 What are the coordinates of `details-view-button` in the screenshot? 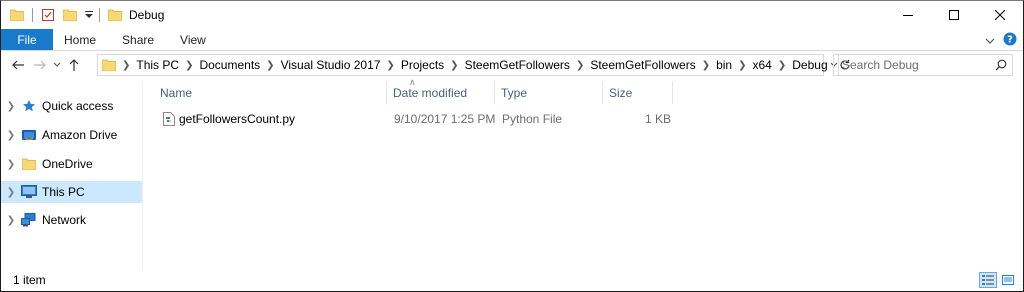 It's located at (988, 280).